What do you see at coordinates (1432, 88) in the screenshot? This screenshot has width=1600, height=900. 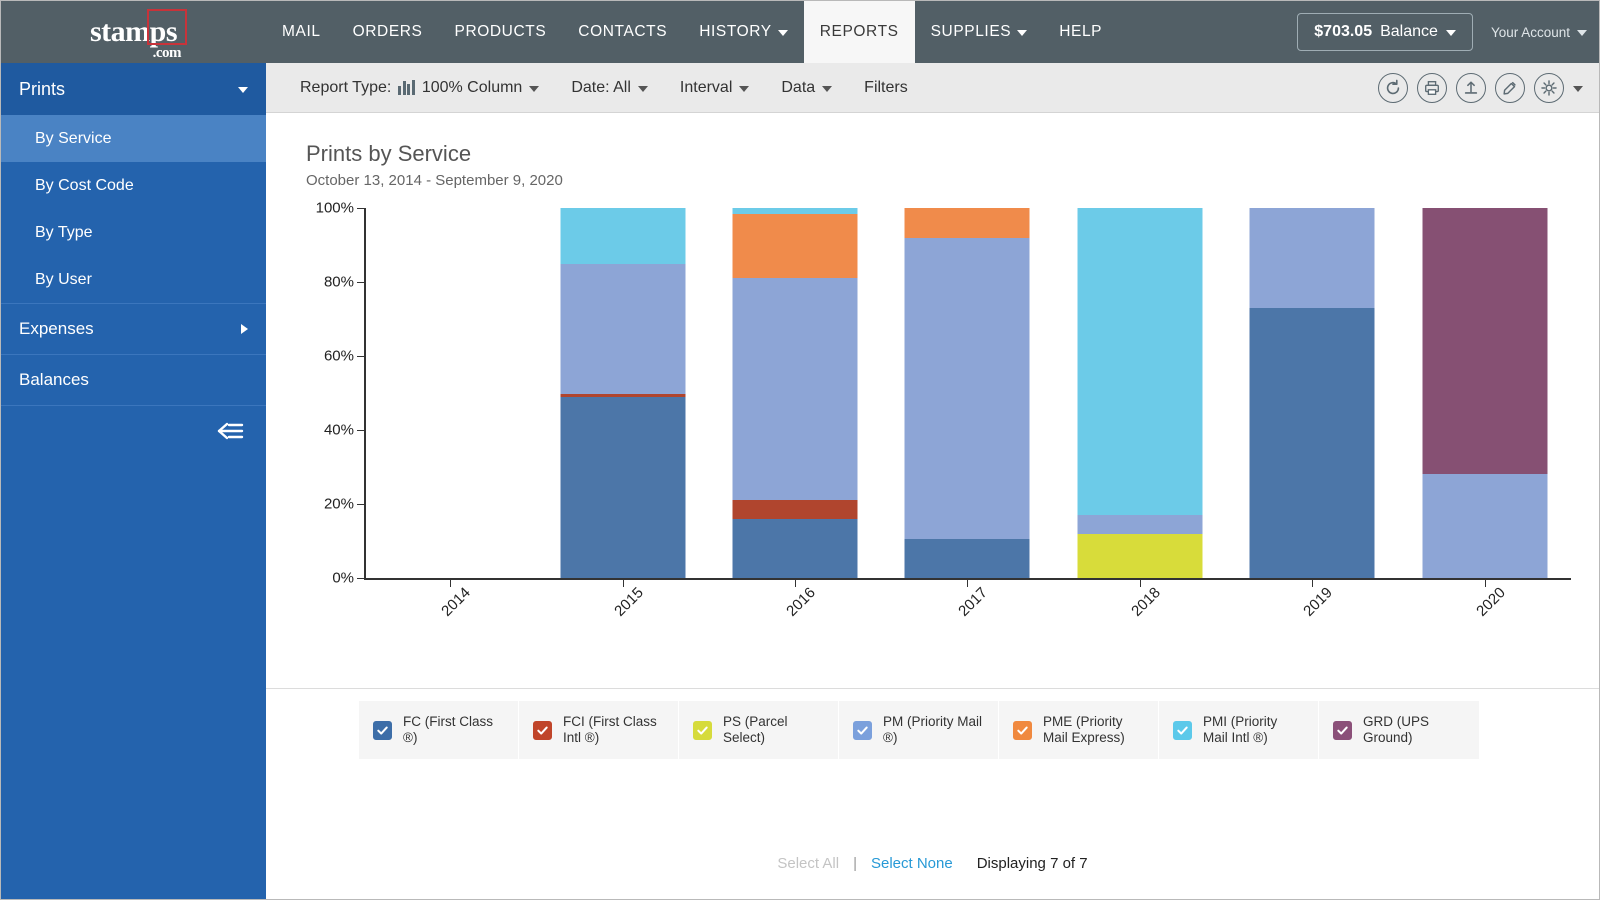 I see `print-button` at bounding box center [1432, 88].